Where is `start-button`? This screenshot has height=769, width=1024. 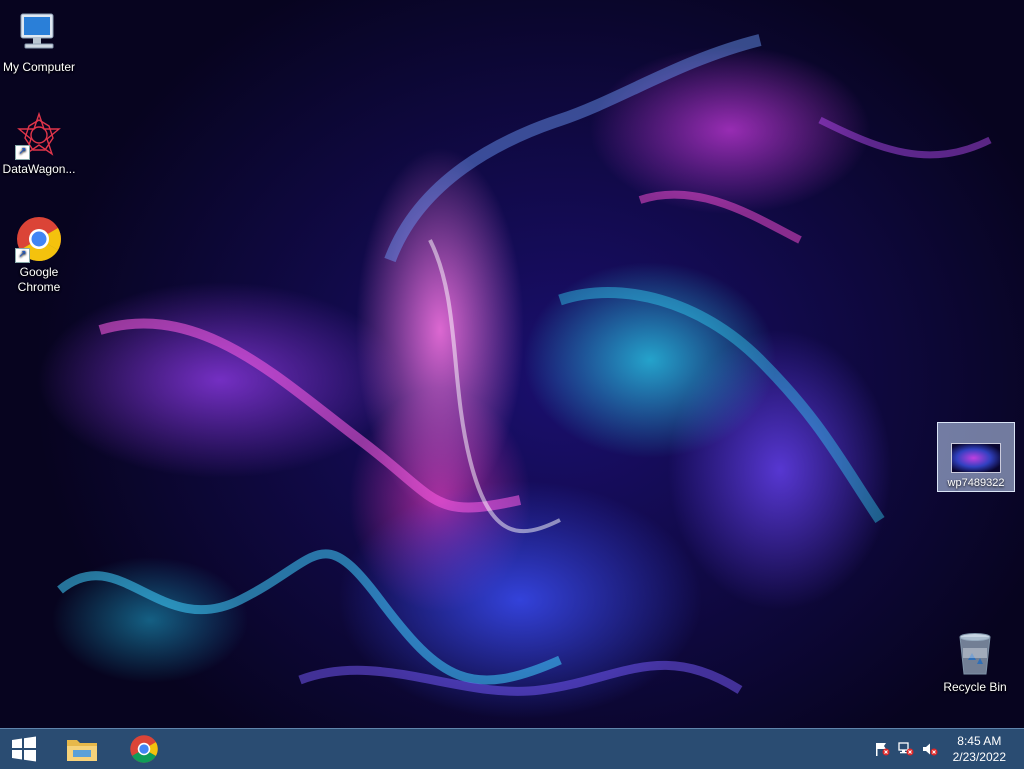
start-button is located at coordinates (24, 749).